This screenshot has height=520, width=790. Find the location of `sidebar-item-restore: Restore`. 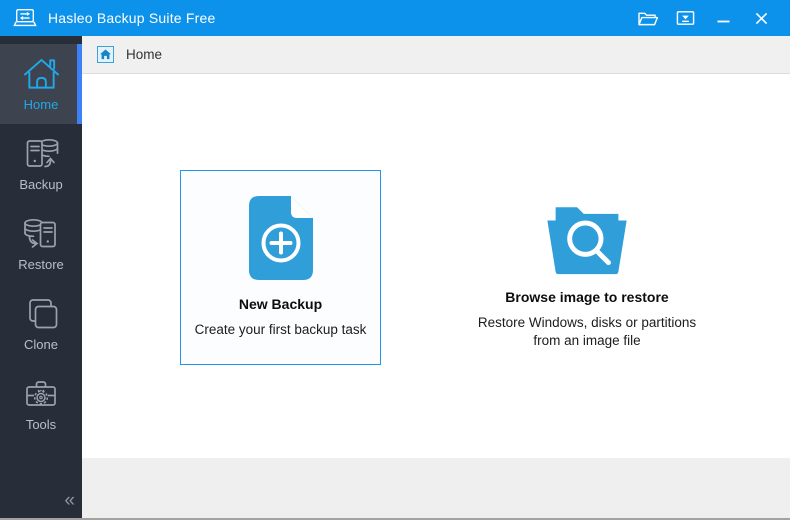

sidebar-item-restore: Restore is located at coordinates (41, 244).